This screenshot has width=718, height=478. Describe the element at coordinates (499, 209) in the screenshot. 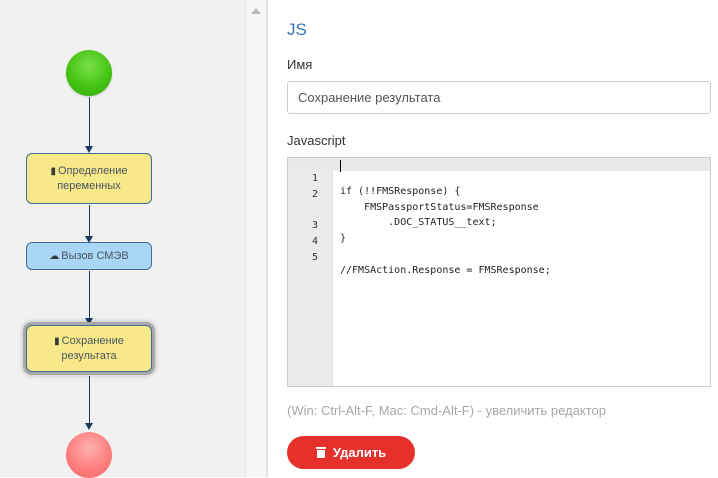

I see `code-line-wrapped: .DOC_STATUS__text;` at that location.